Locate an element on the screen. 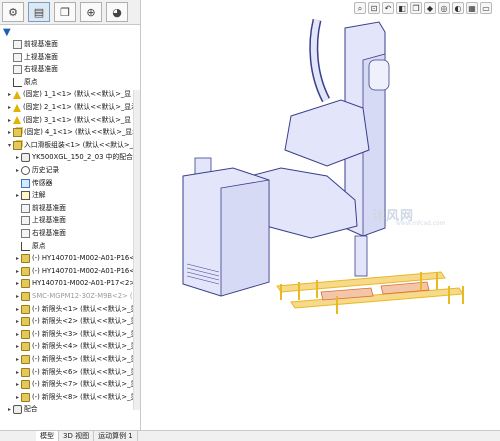  tree-node-label: (-) 新限头<1> (默认<<默认>_显示状 is located at coordinates (86, 308).